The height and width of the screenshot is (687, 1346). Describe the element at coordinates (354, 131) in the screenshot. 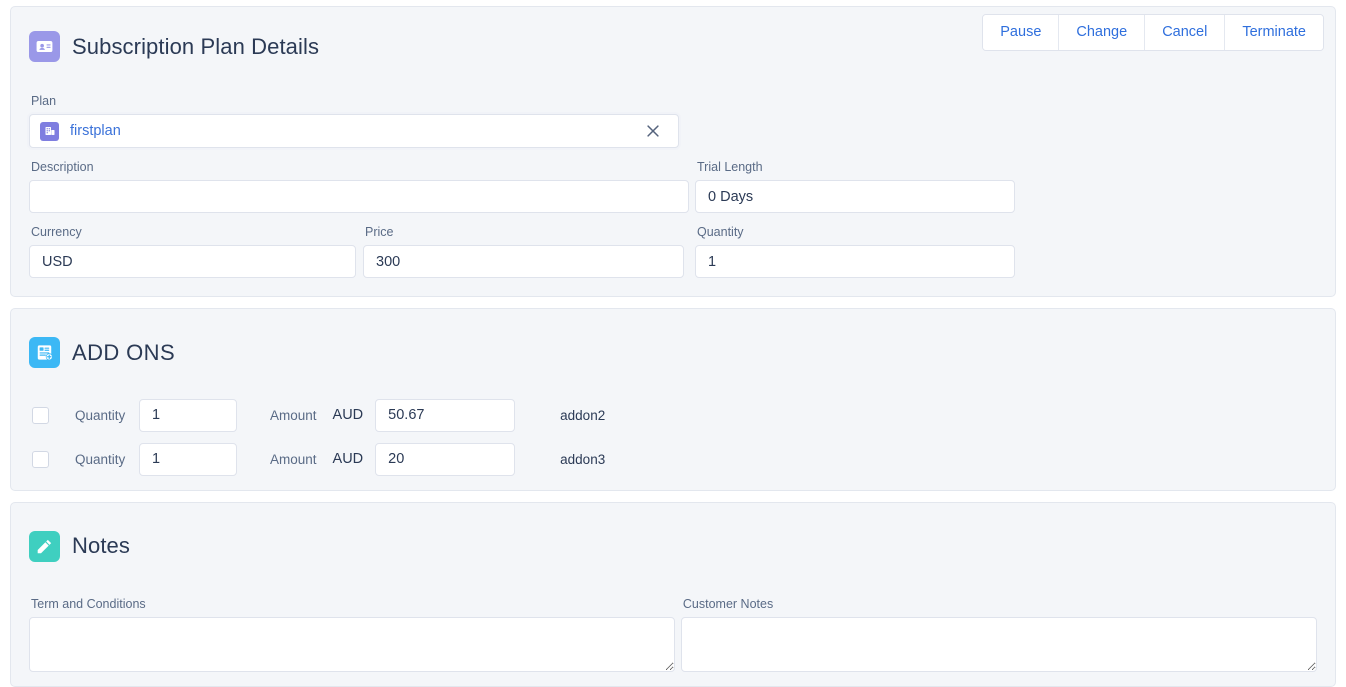

I see `plan-lookup-field: firstplan` at that location.